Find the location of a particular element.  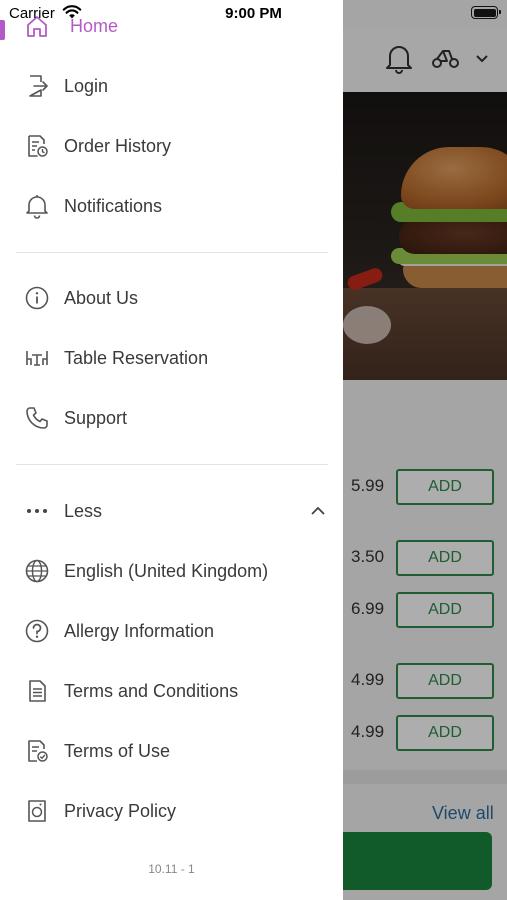

drawer-item-home: Home is located at coordinates (70, 26).